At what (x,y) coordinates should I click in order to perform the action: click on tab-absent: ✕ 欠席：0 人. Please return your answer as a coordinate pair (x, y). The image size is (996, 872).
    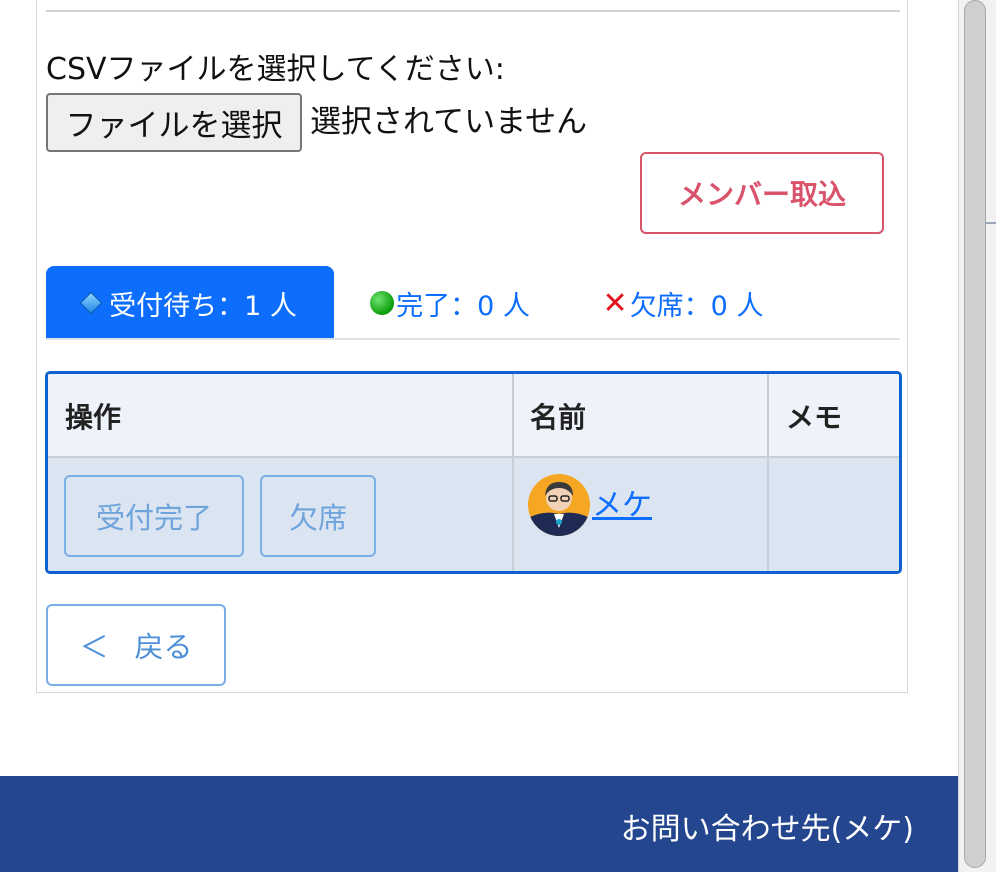
    Looking at the image, I should click on (683, 303).